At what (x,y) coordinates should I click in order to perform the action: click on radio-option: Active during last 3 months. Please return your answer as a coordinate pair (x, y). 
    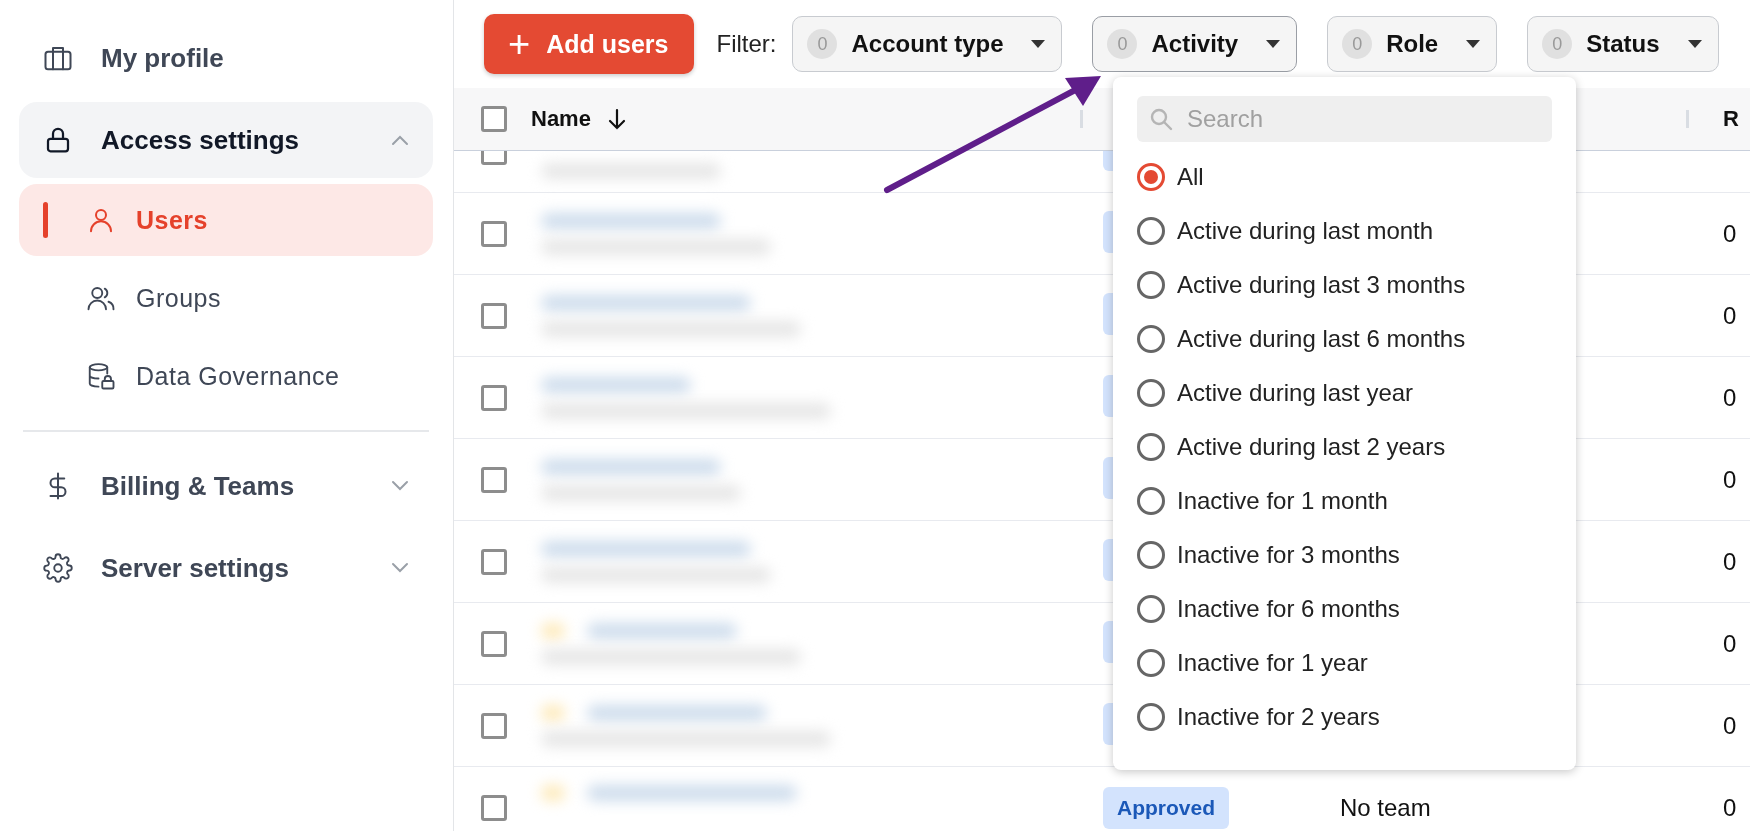
    Looking at the image, I should click on (1344, 285).